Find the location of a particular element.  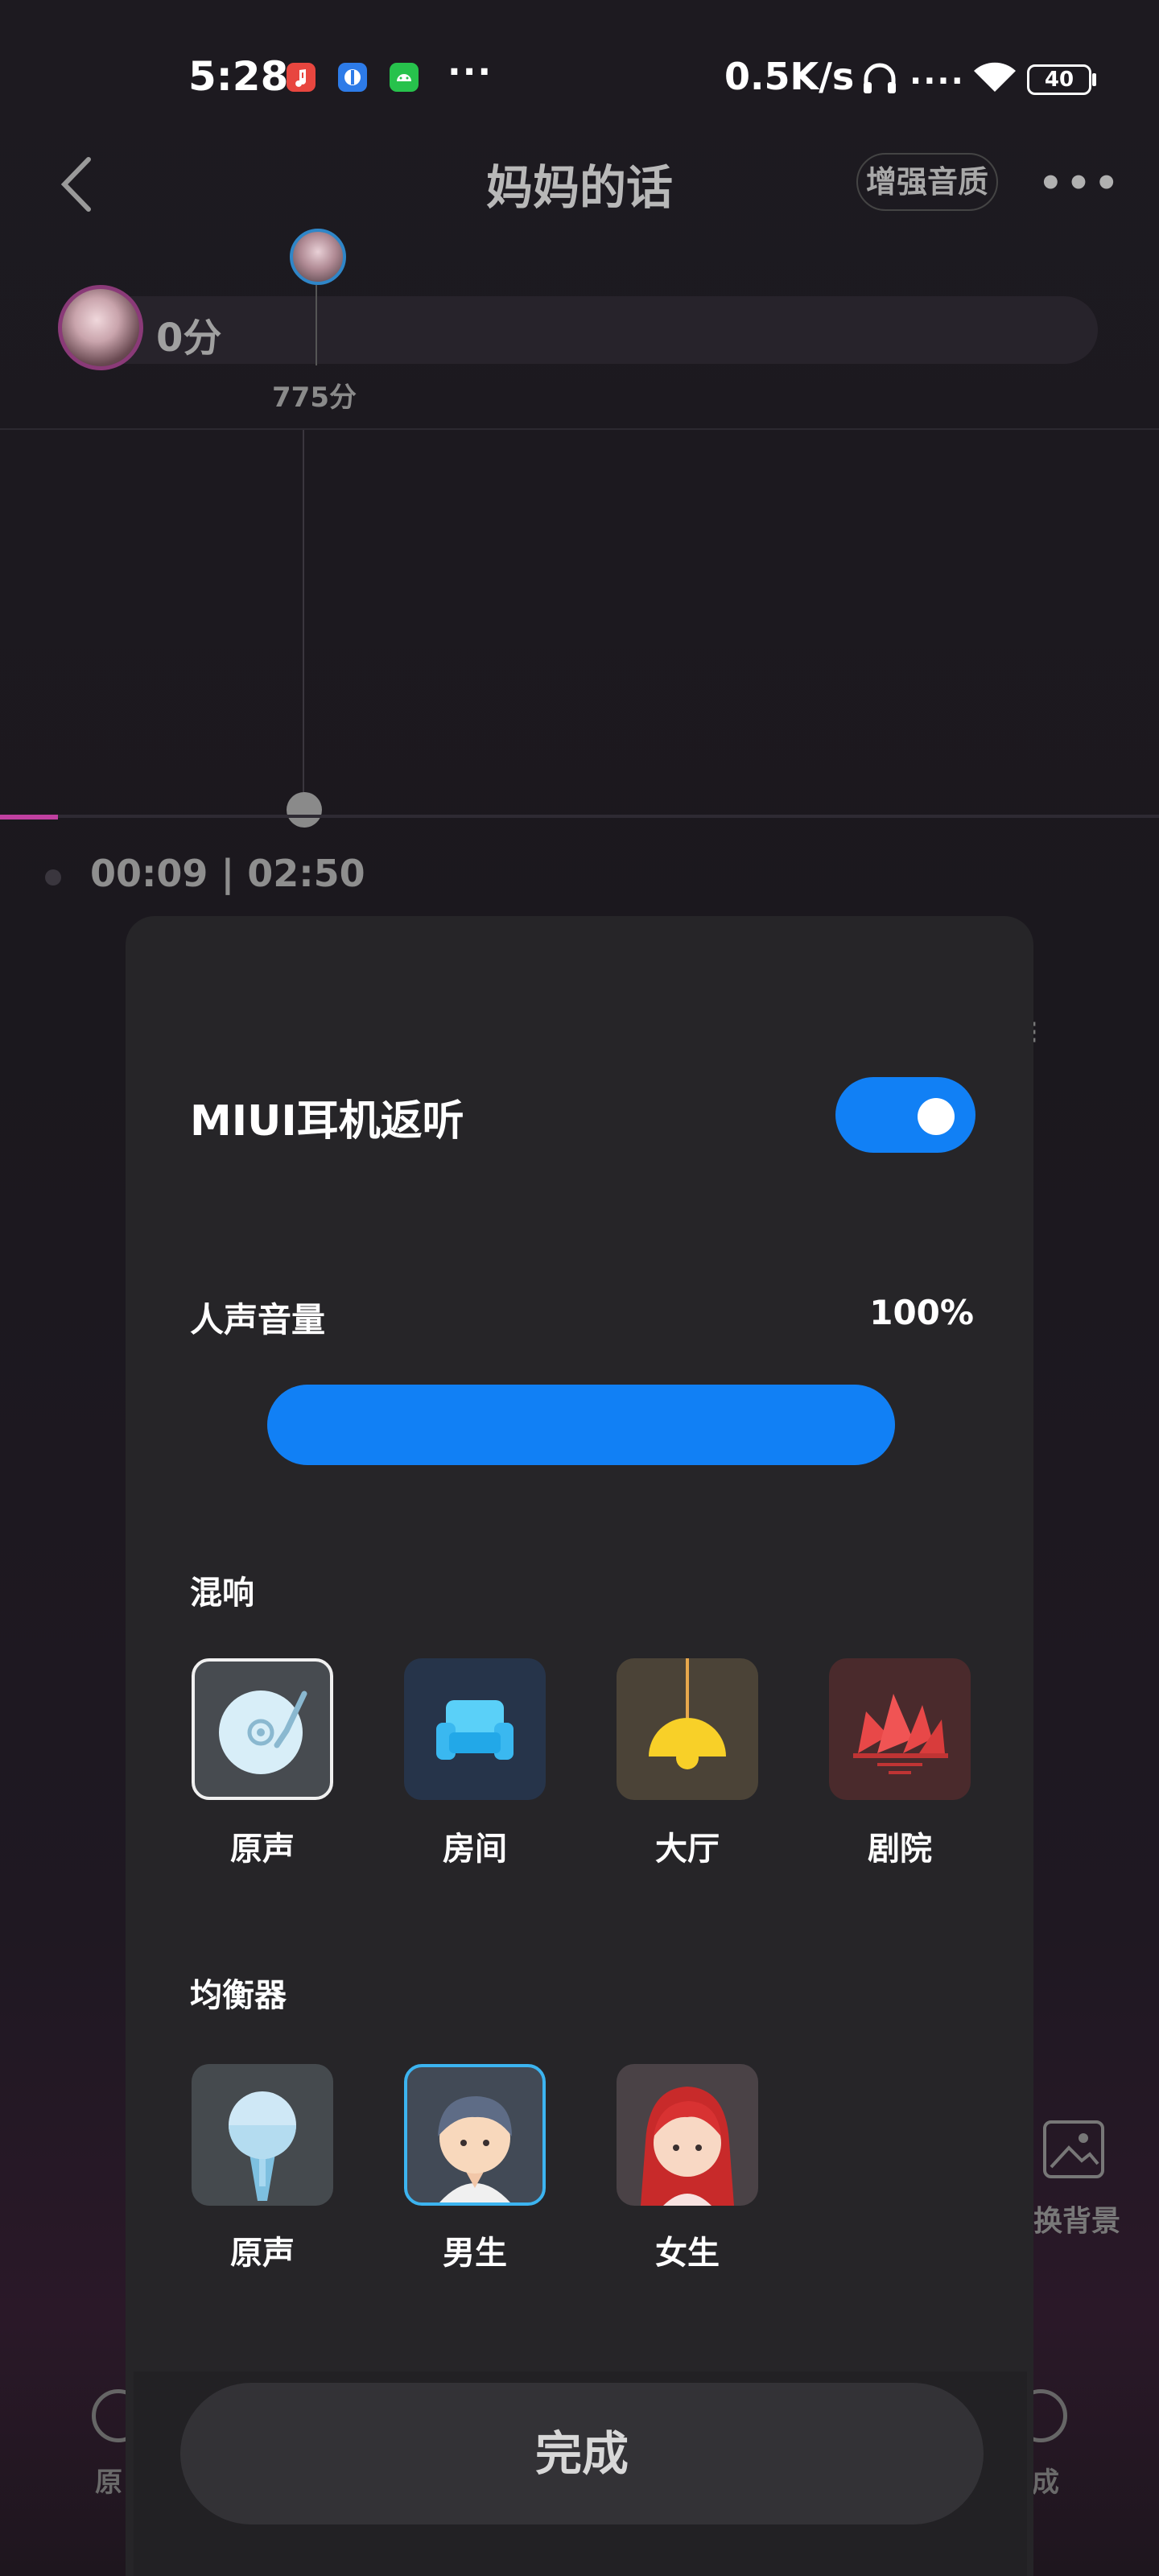

toggle-knob is located at coordinates (936, 1116).